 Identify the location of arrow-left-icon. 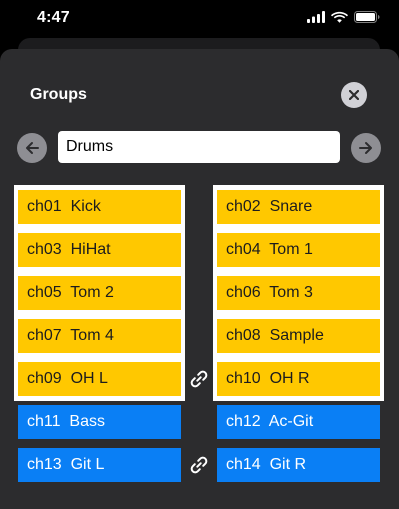
(32, 148).